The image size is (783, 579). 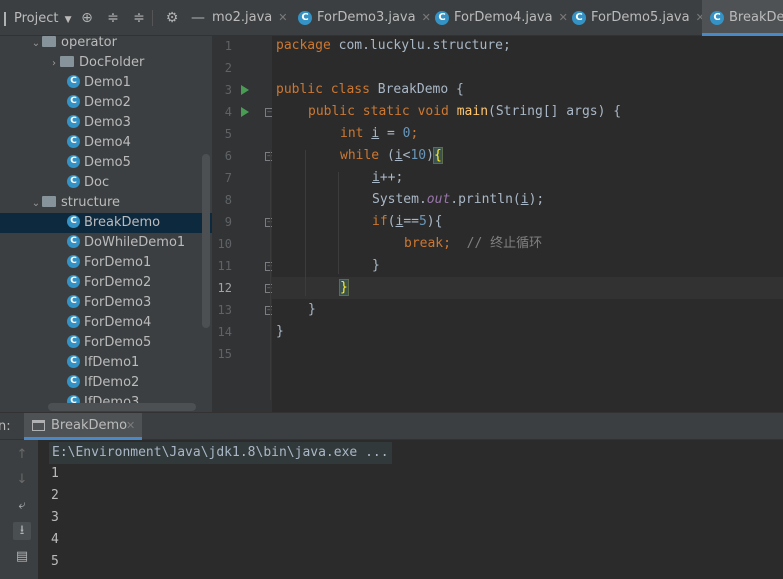 I want to click on tree-item-ifdemo1: C IfDemo1, so click(x=106, y=363).